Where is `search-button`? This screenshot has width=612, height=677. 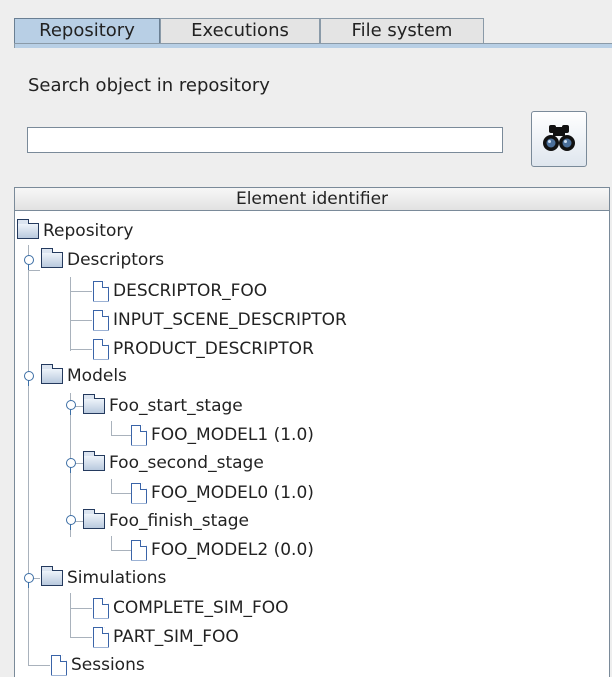
search-button is located at coordinates (559, 139).